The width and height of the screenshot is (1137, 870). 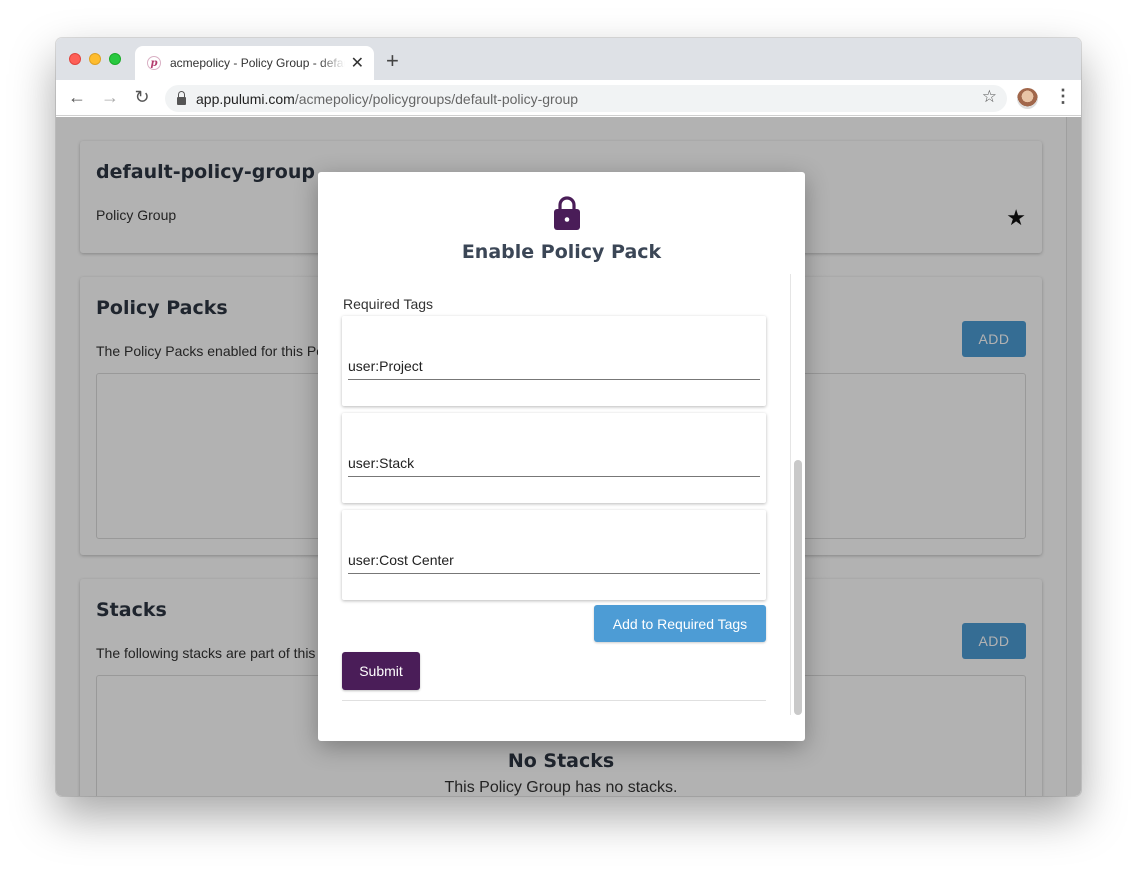 What do you see at coordinates (142, 97) in the screenshot?
I see `reload-icon: ↻` at bounding box center [142, 97].